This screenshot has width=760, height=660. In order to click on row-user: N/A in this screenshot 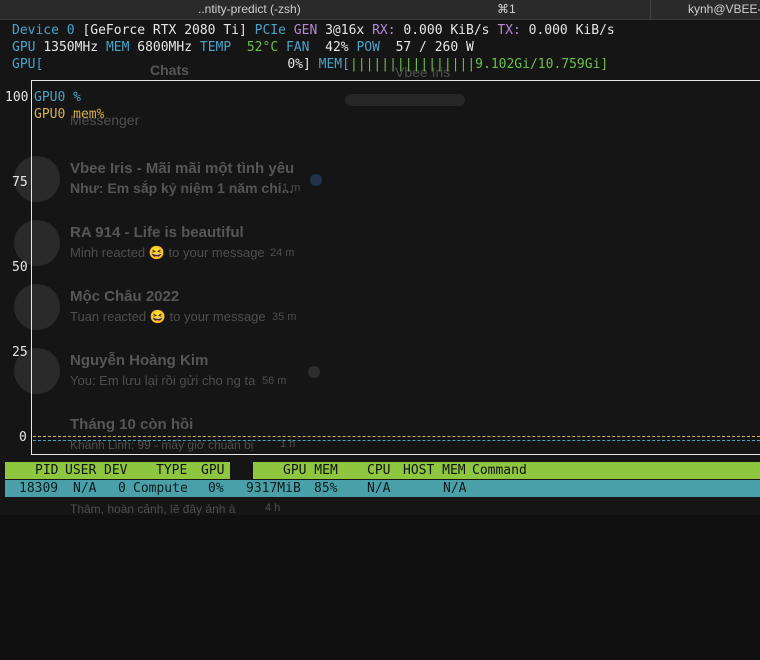, I will do `click(85, 488)`.